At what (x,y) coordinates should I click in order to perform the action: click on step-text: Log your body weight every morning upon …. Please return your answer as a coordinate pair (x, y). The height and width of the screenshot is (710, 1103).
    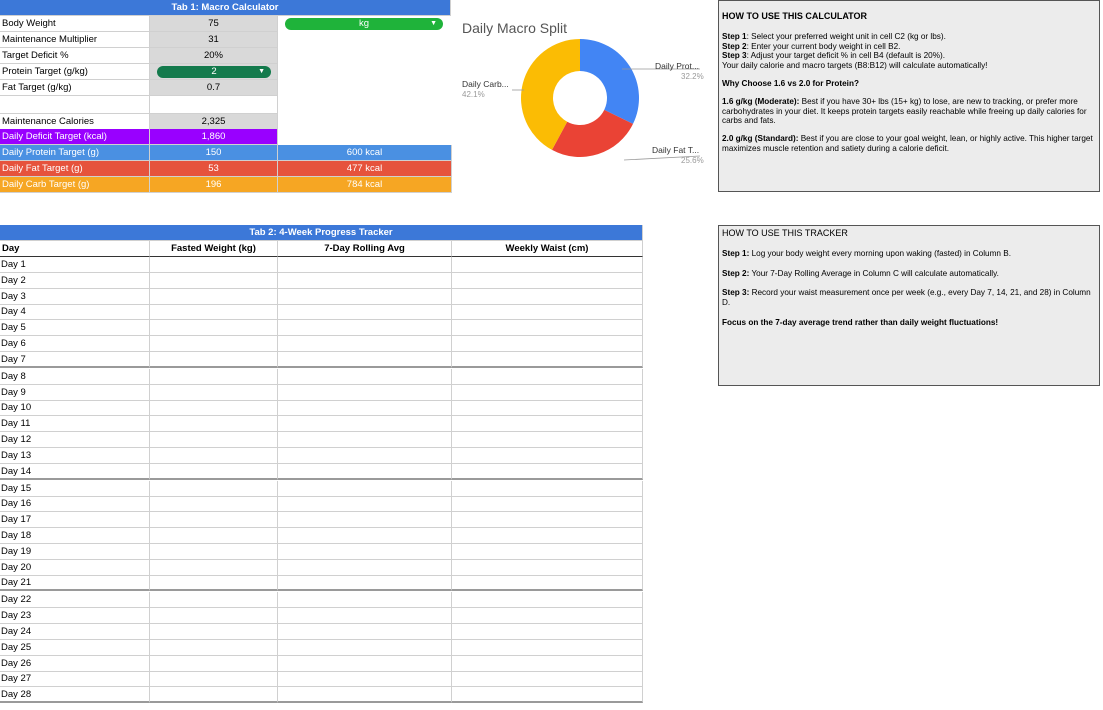
    Looking at the image, I should click on (880, 253).